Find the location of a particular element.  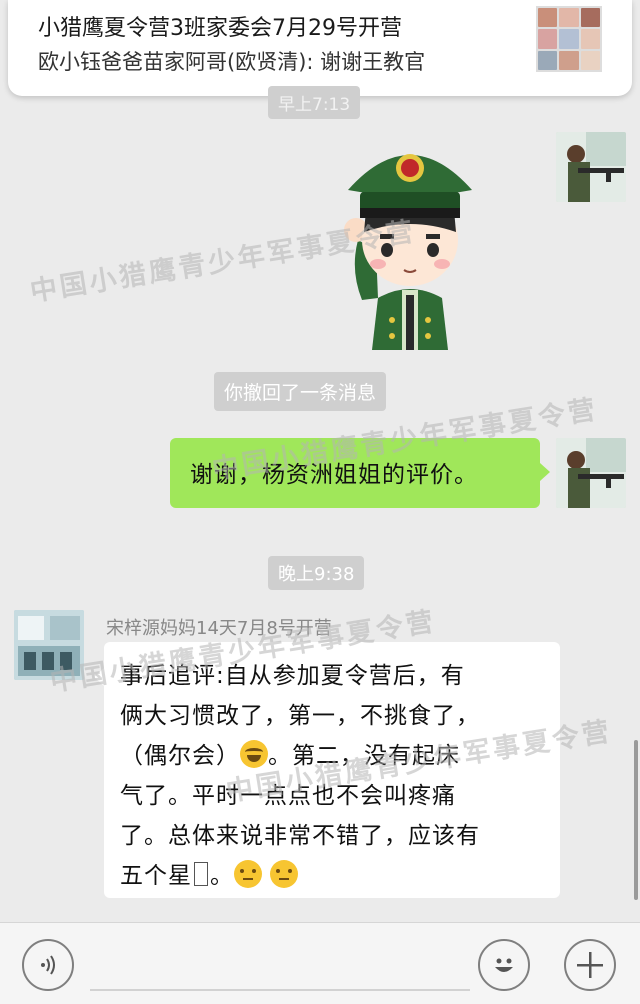

notification-title: 小猎鹰夏令营3班家委会7月29号开营 is located at coordinates (220, 28).